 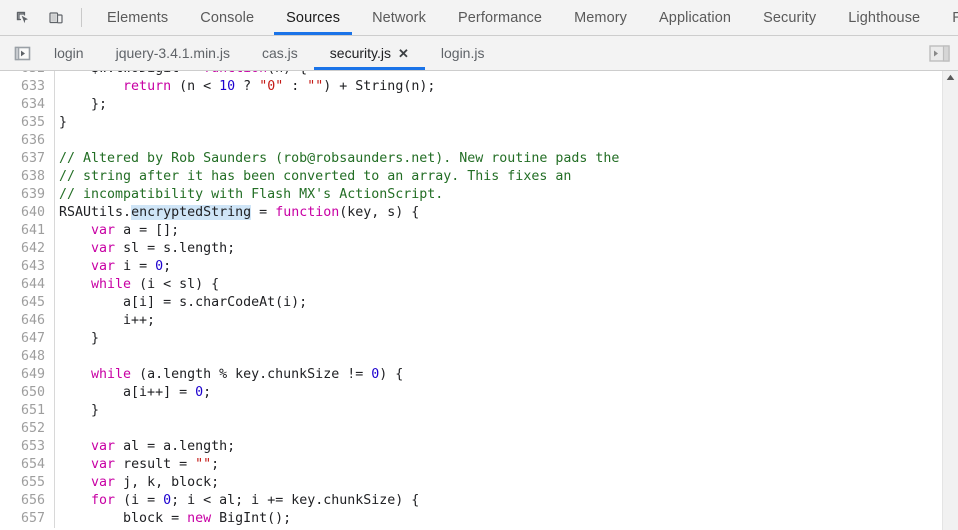 I want to click on file-tab-jquery: jquery-3.4.1.min.js, so click(x=173, y=53).